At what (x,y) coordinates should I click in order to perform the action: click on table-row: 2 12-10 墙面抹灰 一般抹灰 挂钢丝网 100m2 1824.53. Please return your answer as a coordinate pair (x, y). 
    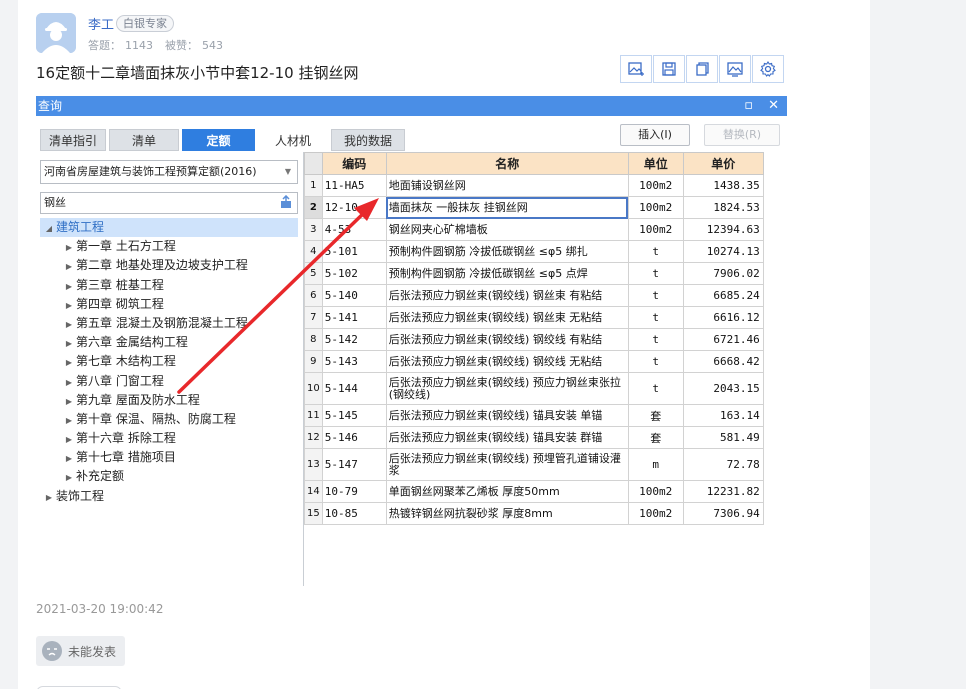
    Looking at the image, I should click on (534, 207).